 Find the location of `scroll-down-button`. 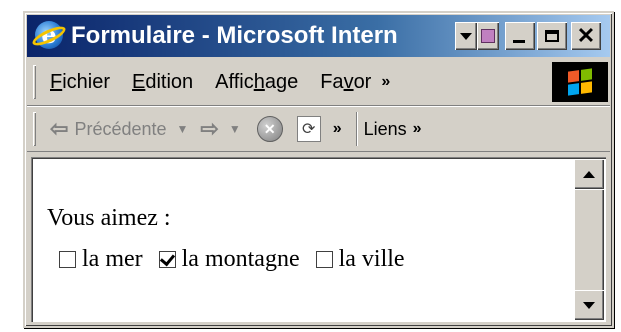

scroll-down-button is located at coordinates (589, 305).